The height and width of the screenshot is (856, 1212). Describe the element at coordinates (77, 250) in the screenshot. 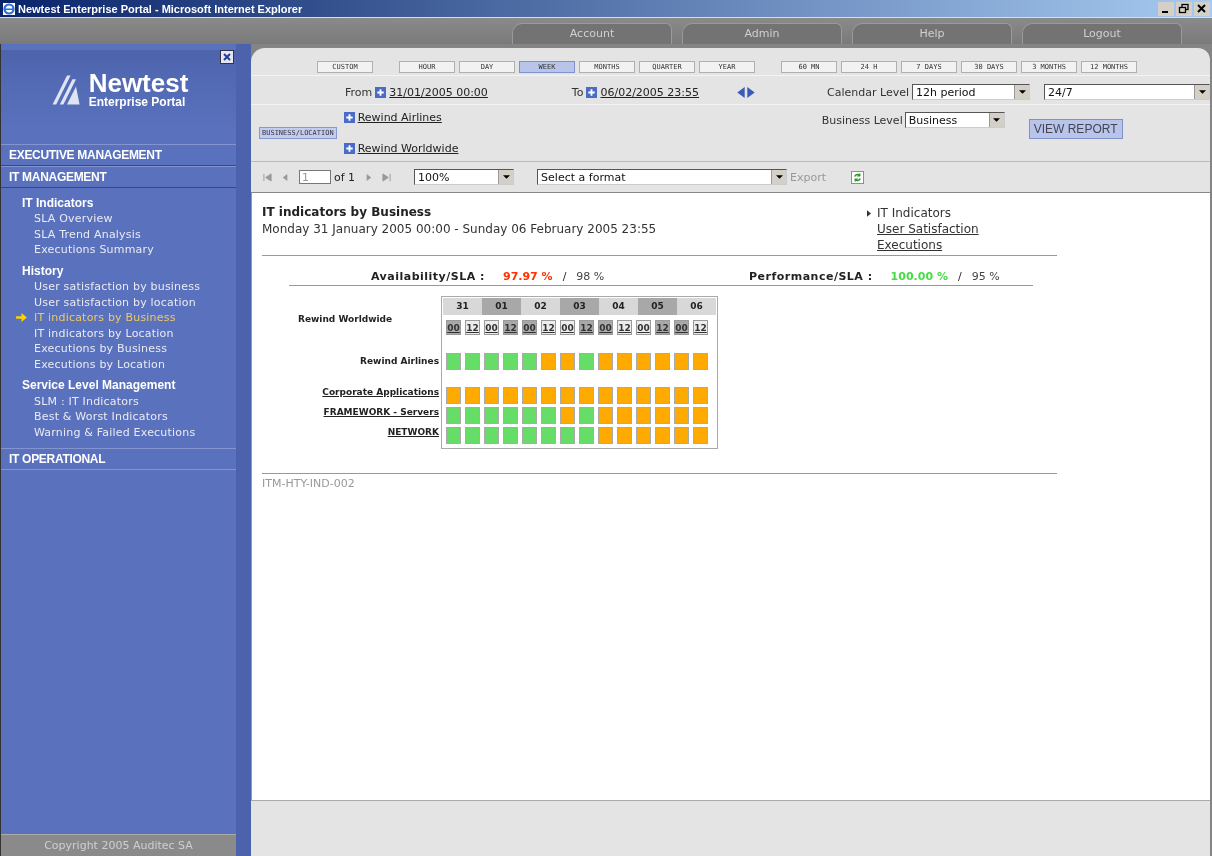

I see `menu-item: Executions Summary` at that location.